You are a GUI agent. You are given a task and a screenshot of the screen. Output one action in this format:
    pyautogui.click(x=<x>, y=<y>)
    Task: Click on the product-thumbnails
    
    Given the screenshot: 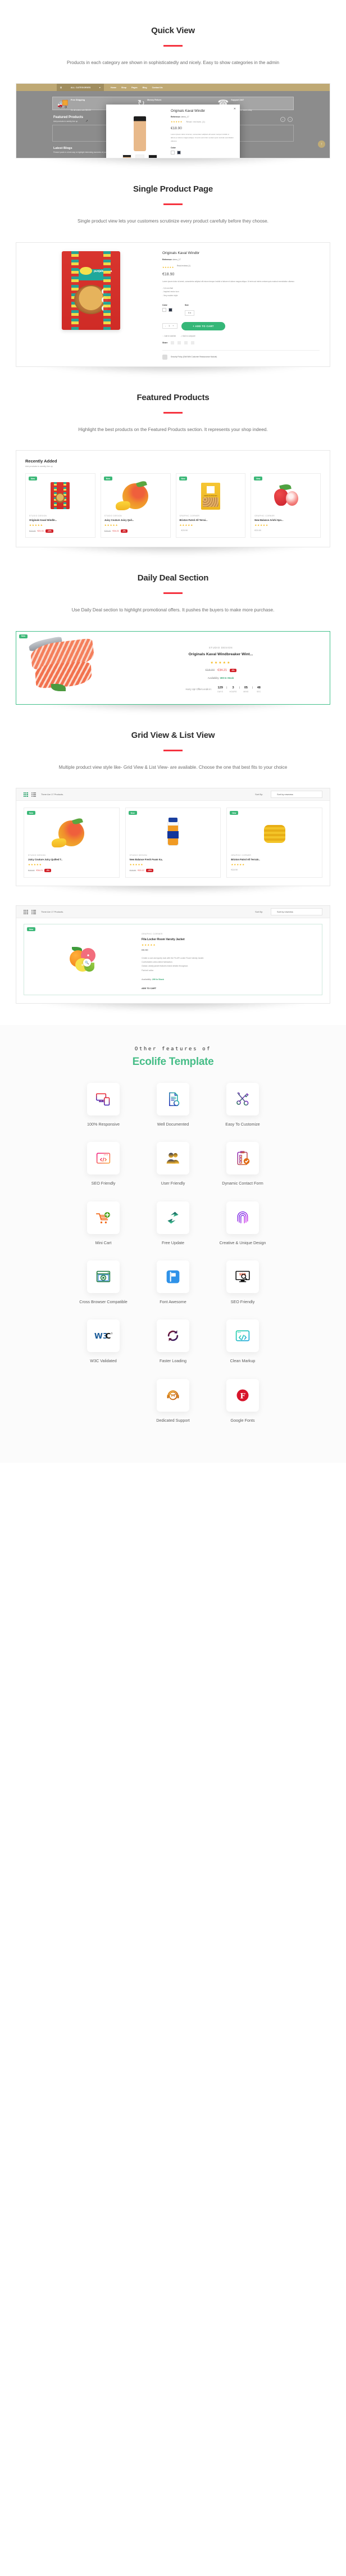 What is the action you would take?
    pyautogui.click(x=140, y=156)
    